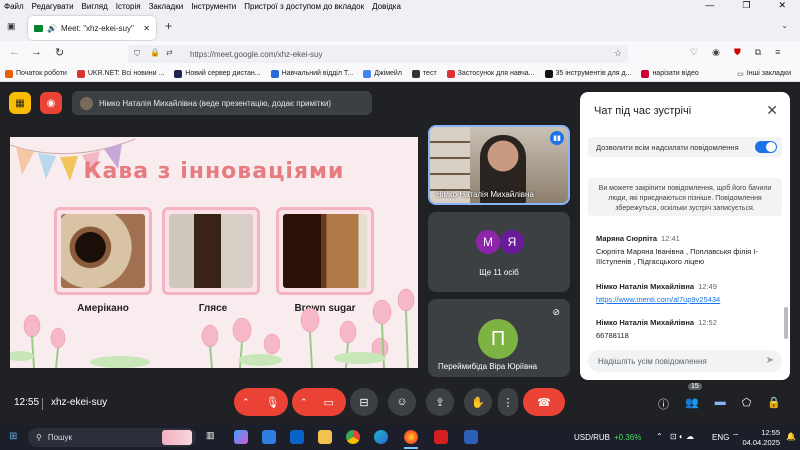 This screenshot has height=450, width=800. Describe the element at coordinates (386, 6) in the screenshot. I see `menu-help: Довідка` at that location.